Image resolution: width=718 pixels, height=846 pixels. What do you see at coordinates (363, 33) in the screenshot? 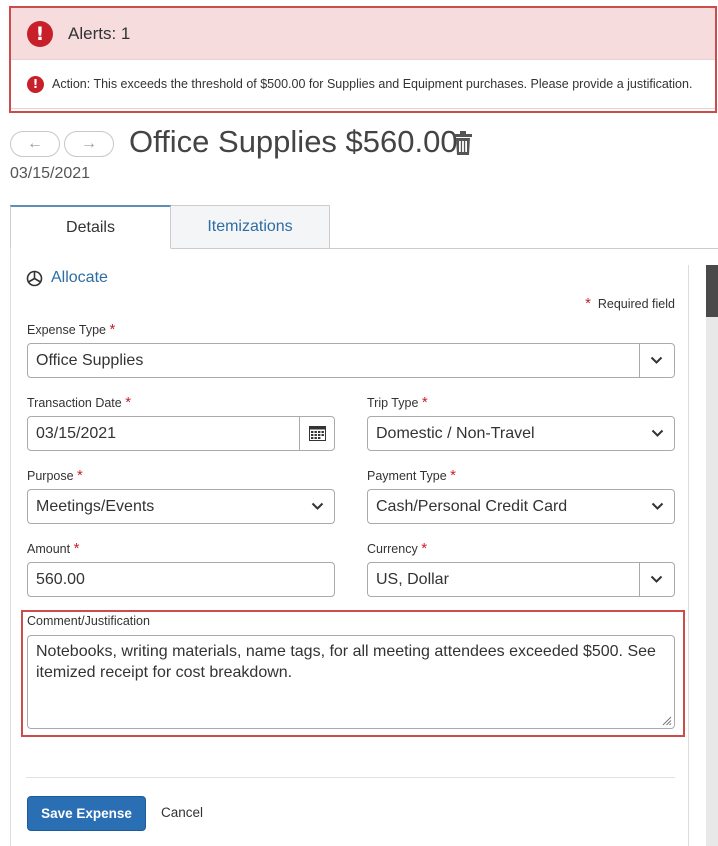
I see `alerts-header: ! Alerts: 1` at bounding box center [363, 33].